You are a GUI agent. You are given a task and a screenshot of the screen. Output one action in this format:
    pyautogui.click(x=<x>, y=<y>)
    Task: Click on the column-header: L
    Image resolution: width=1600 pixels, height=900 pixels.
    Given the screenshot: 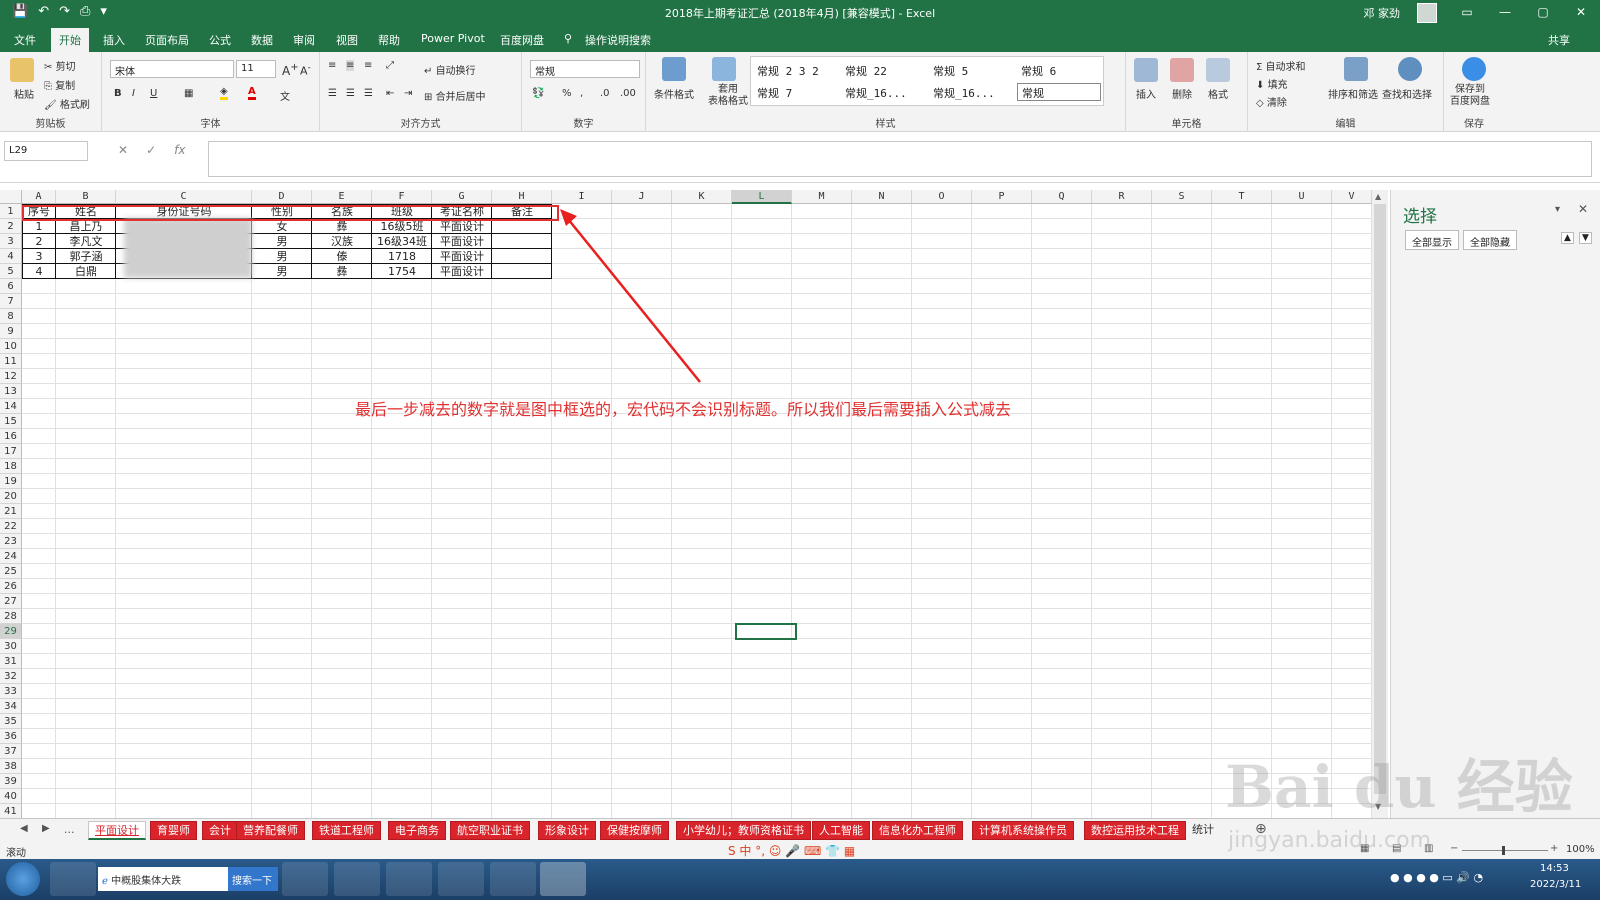 What is the action you would take?
    pyautogui.click(x=762, y=197)
    